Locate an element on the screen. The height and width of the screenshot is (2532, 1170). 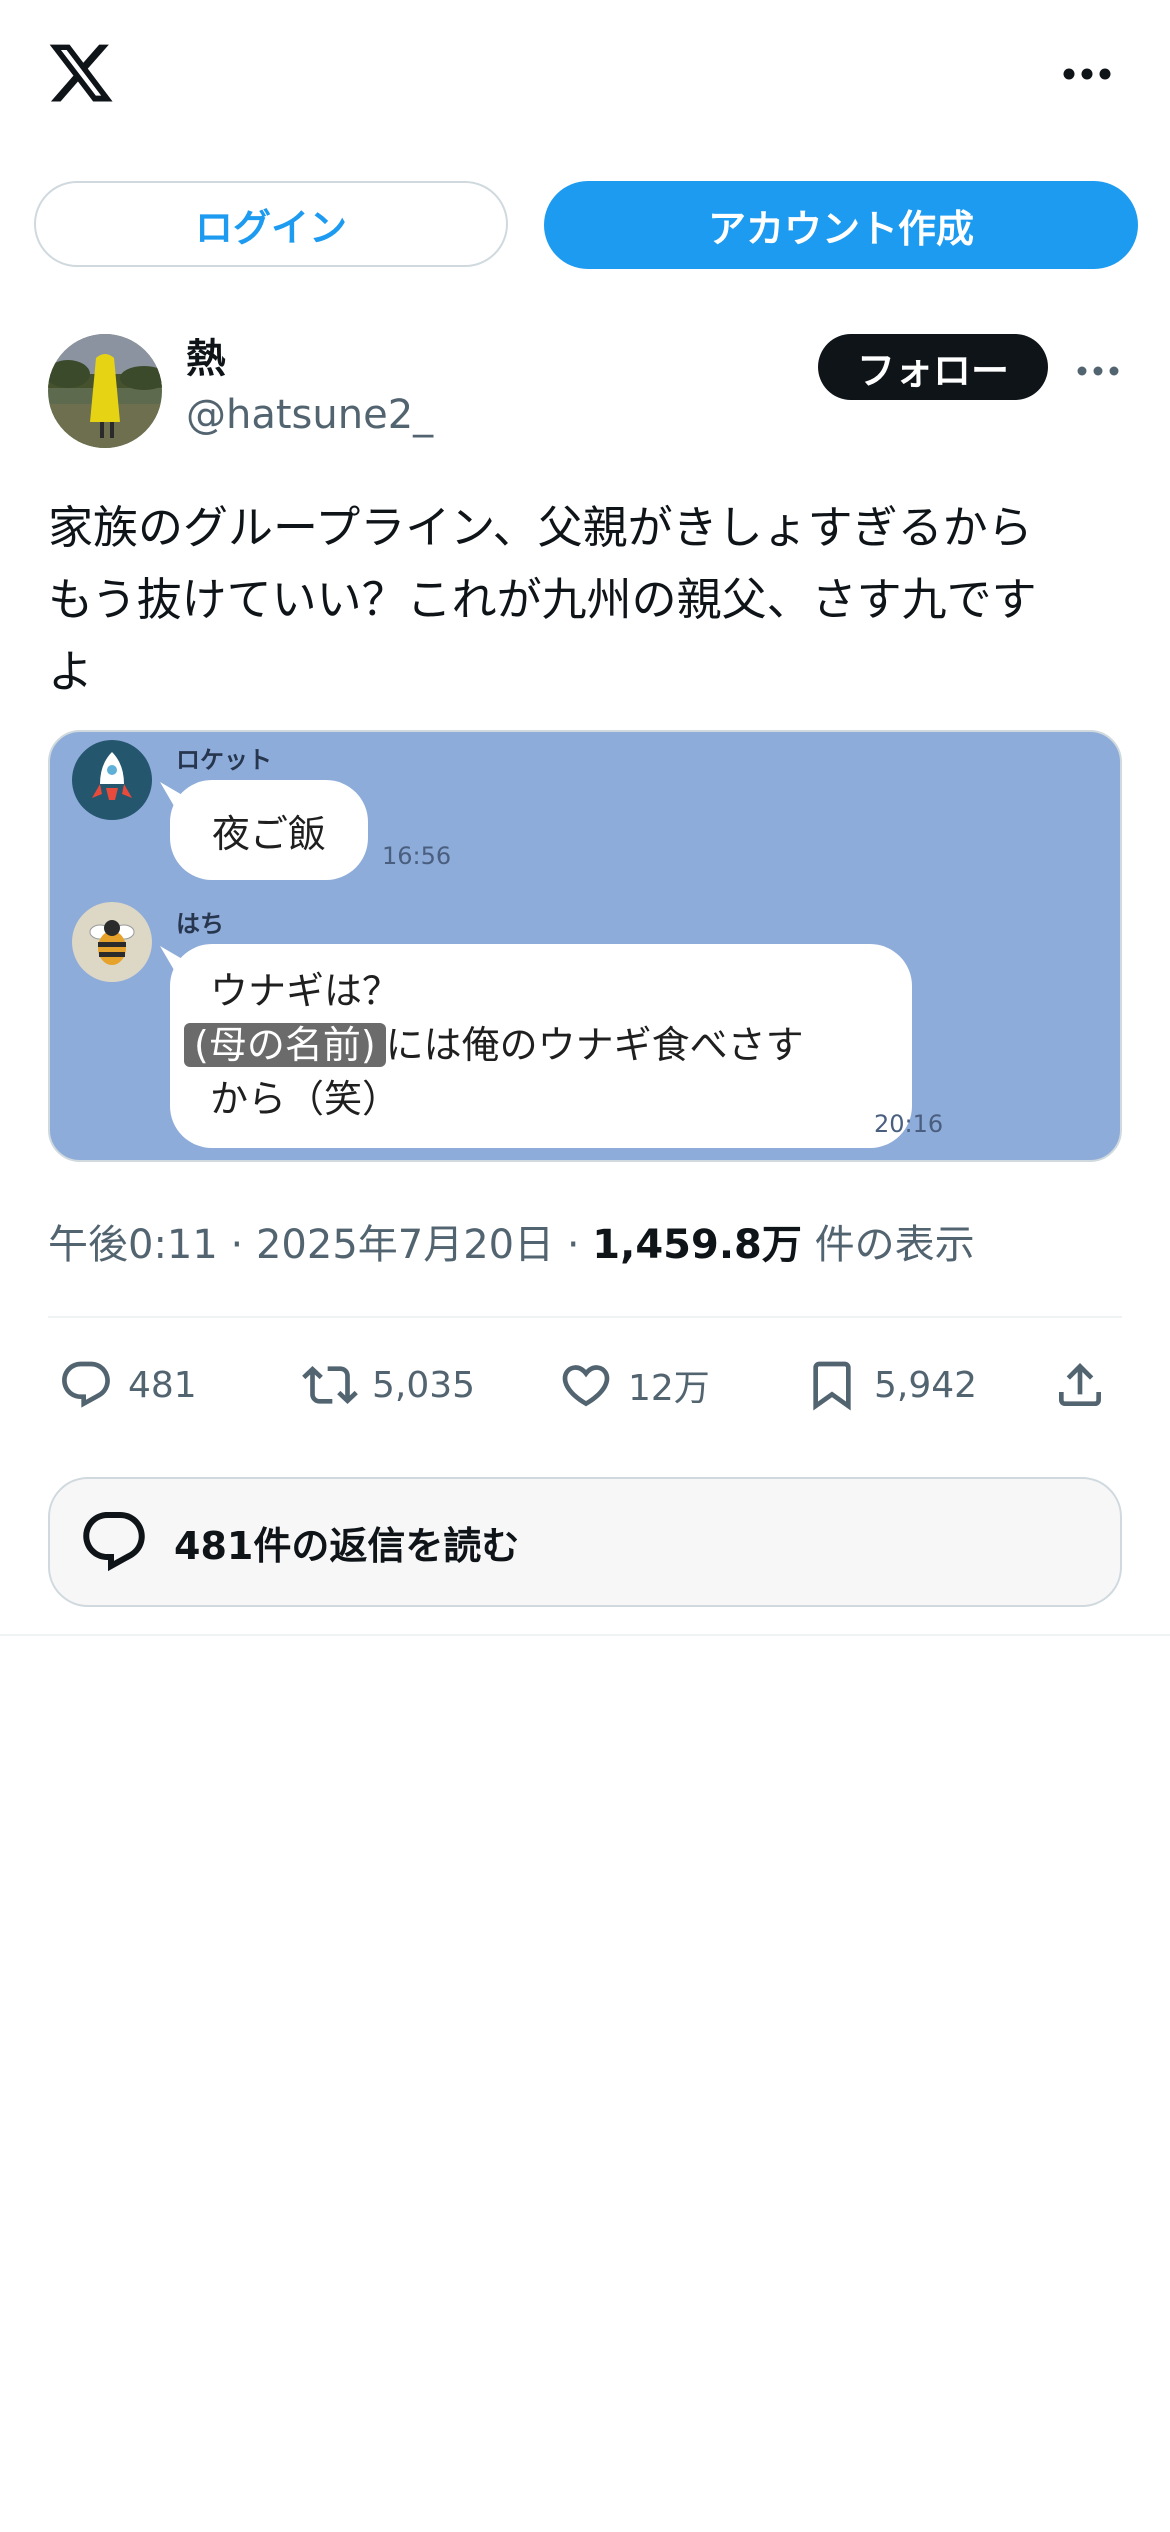
chat-sender-name: ロケット is located at coordinates (224, 760).